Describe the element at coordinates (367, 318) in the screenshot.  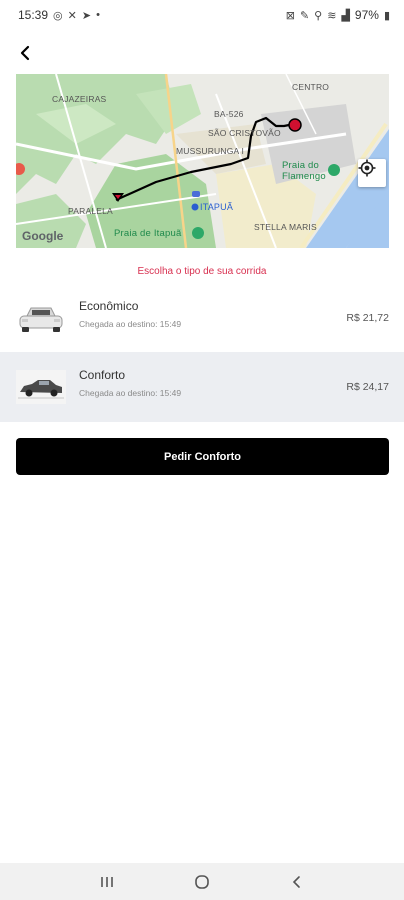
I see `option-price: R$ 21,72` at that location.